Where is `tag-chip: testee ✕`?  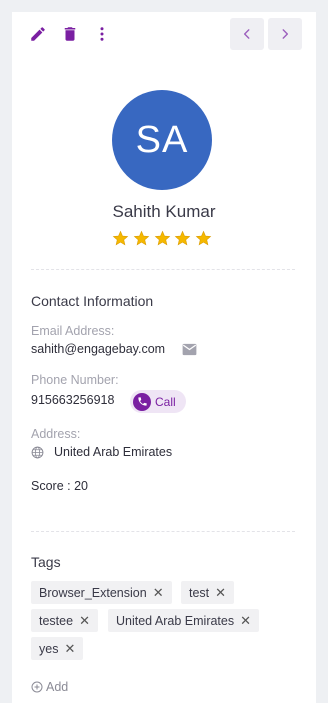 tag-chip: testee ✕ is located at coordinates (64, 620).